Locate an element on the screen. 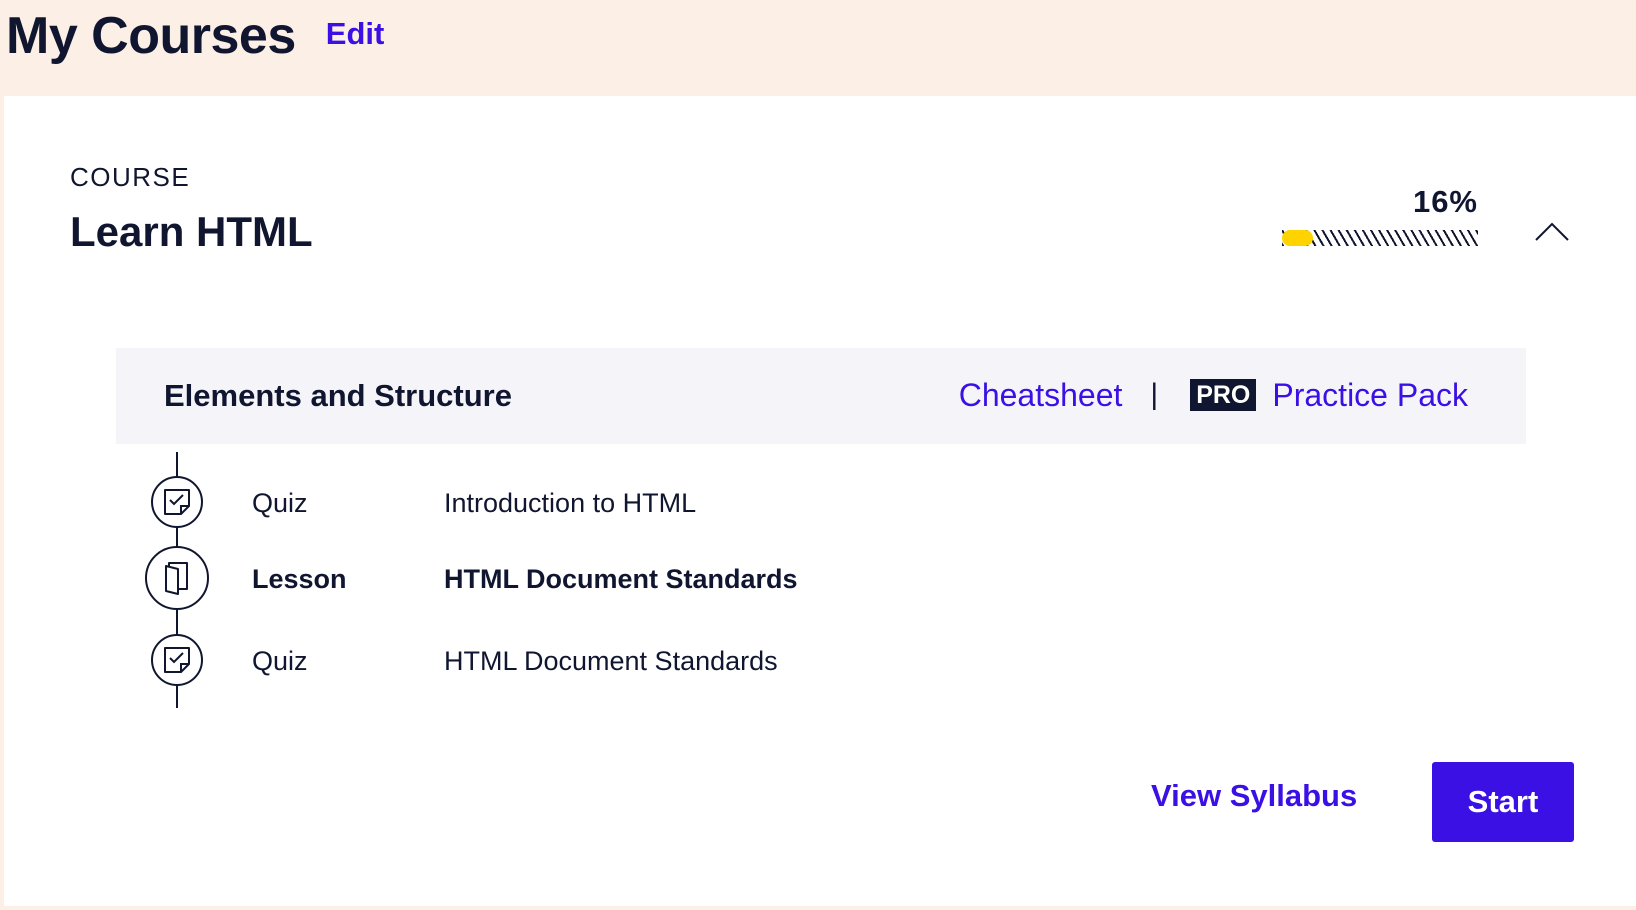 The width and height of the screenshot is (1636, 910). page-title: My Courses is located at coordinates (151, 36).